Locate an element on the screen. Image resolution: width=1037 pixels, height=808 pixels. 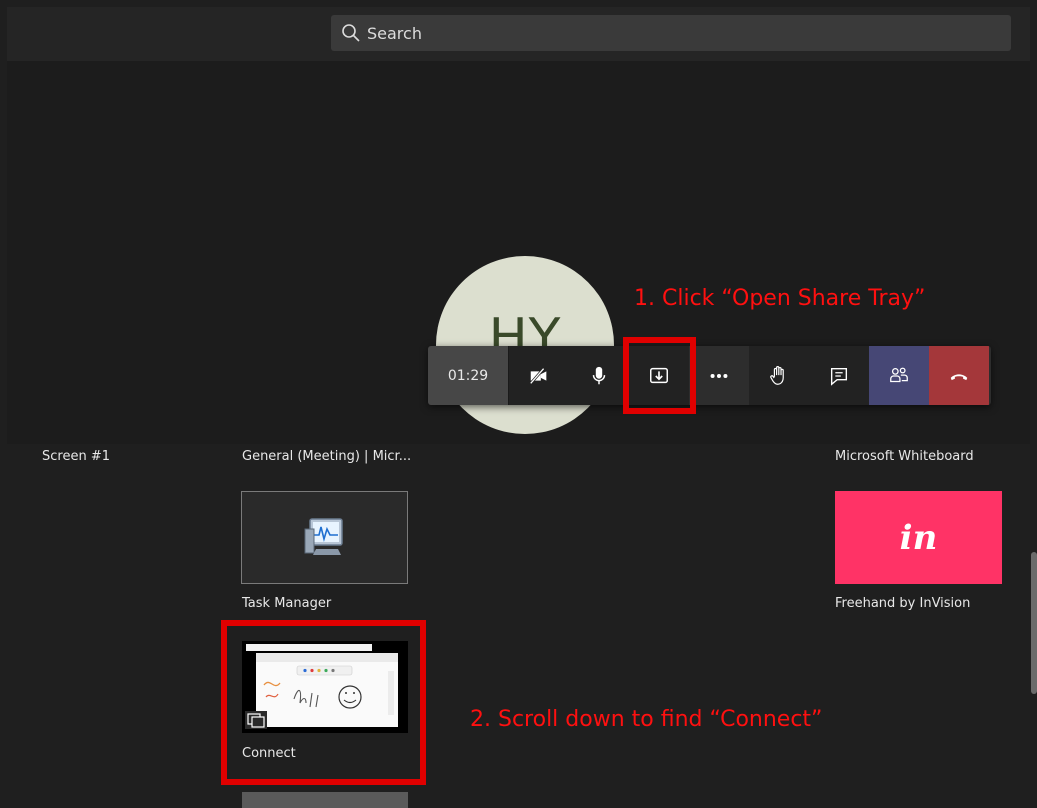
invision-logo: in is located at coordinates (918, 537).